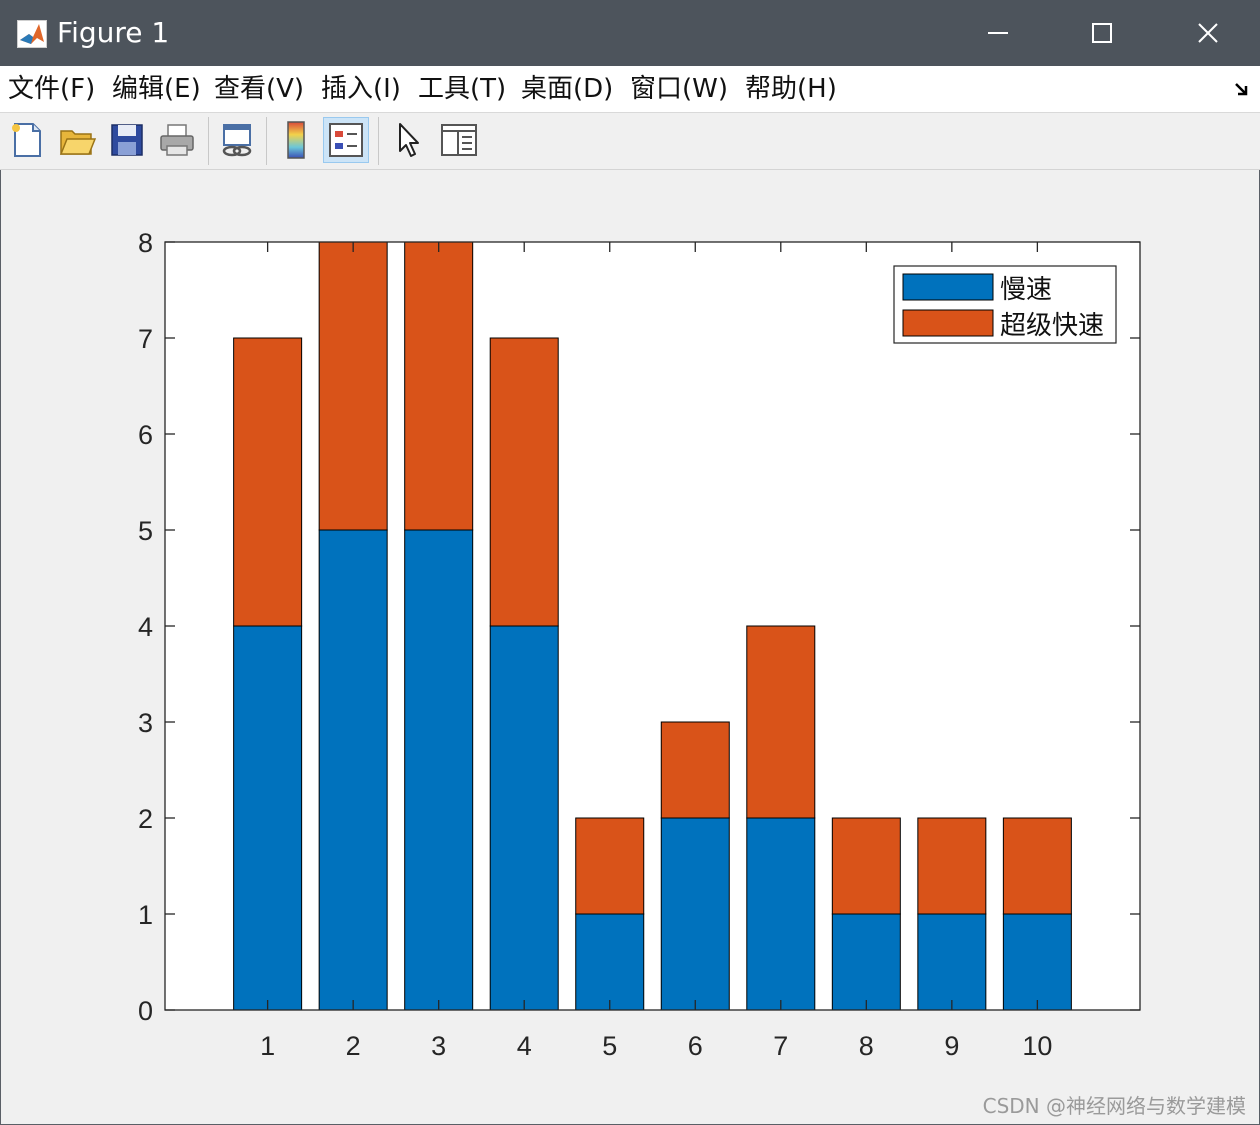 Image resolution: width=1260 pixels, height=1125 pixels. I want to click on property-editor-button, so click(459, 140).